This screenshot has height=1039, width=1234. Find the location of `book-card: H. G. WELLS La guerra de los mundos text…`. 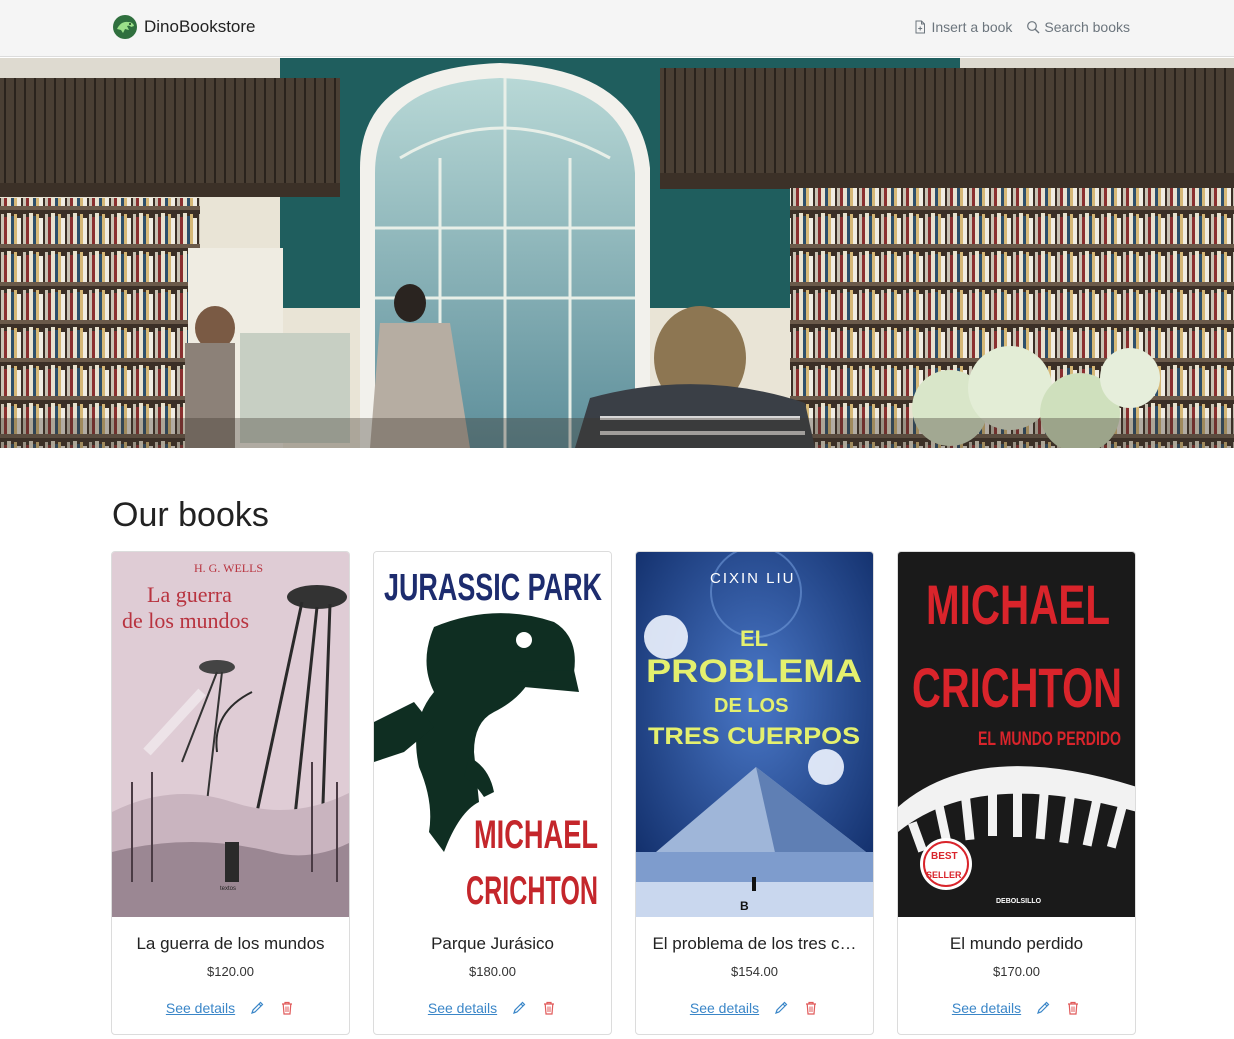

book-card: H. G. WELLS La guerra de los mundos text… is located at coordinates (230, 793).